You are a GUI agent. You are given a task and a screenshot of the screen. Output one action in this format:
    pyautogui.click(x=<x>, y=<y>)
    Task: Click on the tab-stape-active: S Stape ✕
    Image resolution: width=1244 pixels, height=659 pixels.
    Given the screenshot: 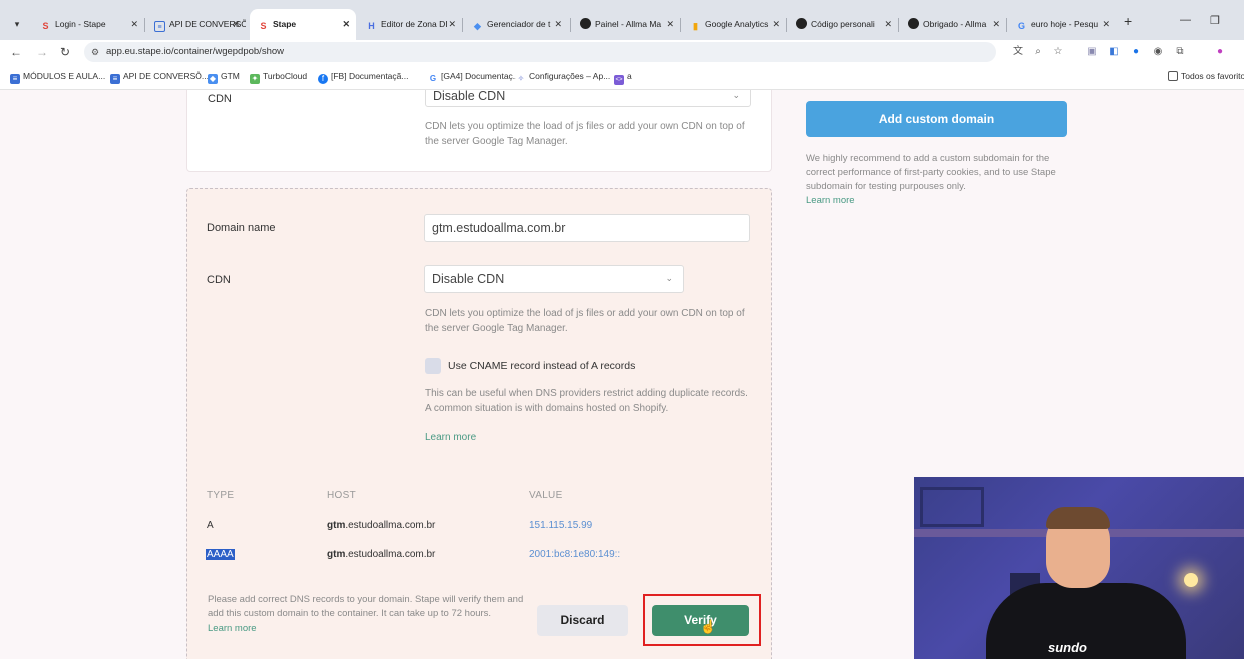 What is the action you would take?
    pyautogui.click(x=303, y=24)
    